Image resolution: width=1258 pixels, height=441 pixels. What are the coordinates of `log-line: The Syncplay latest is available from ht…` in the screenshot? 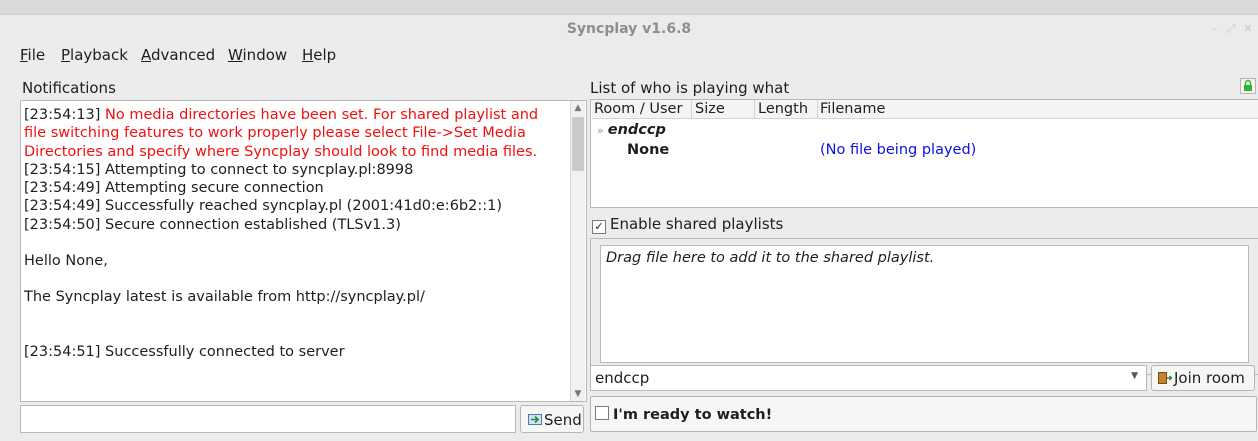 It's located at (224, 297).